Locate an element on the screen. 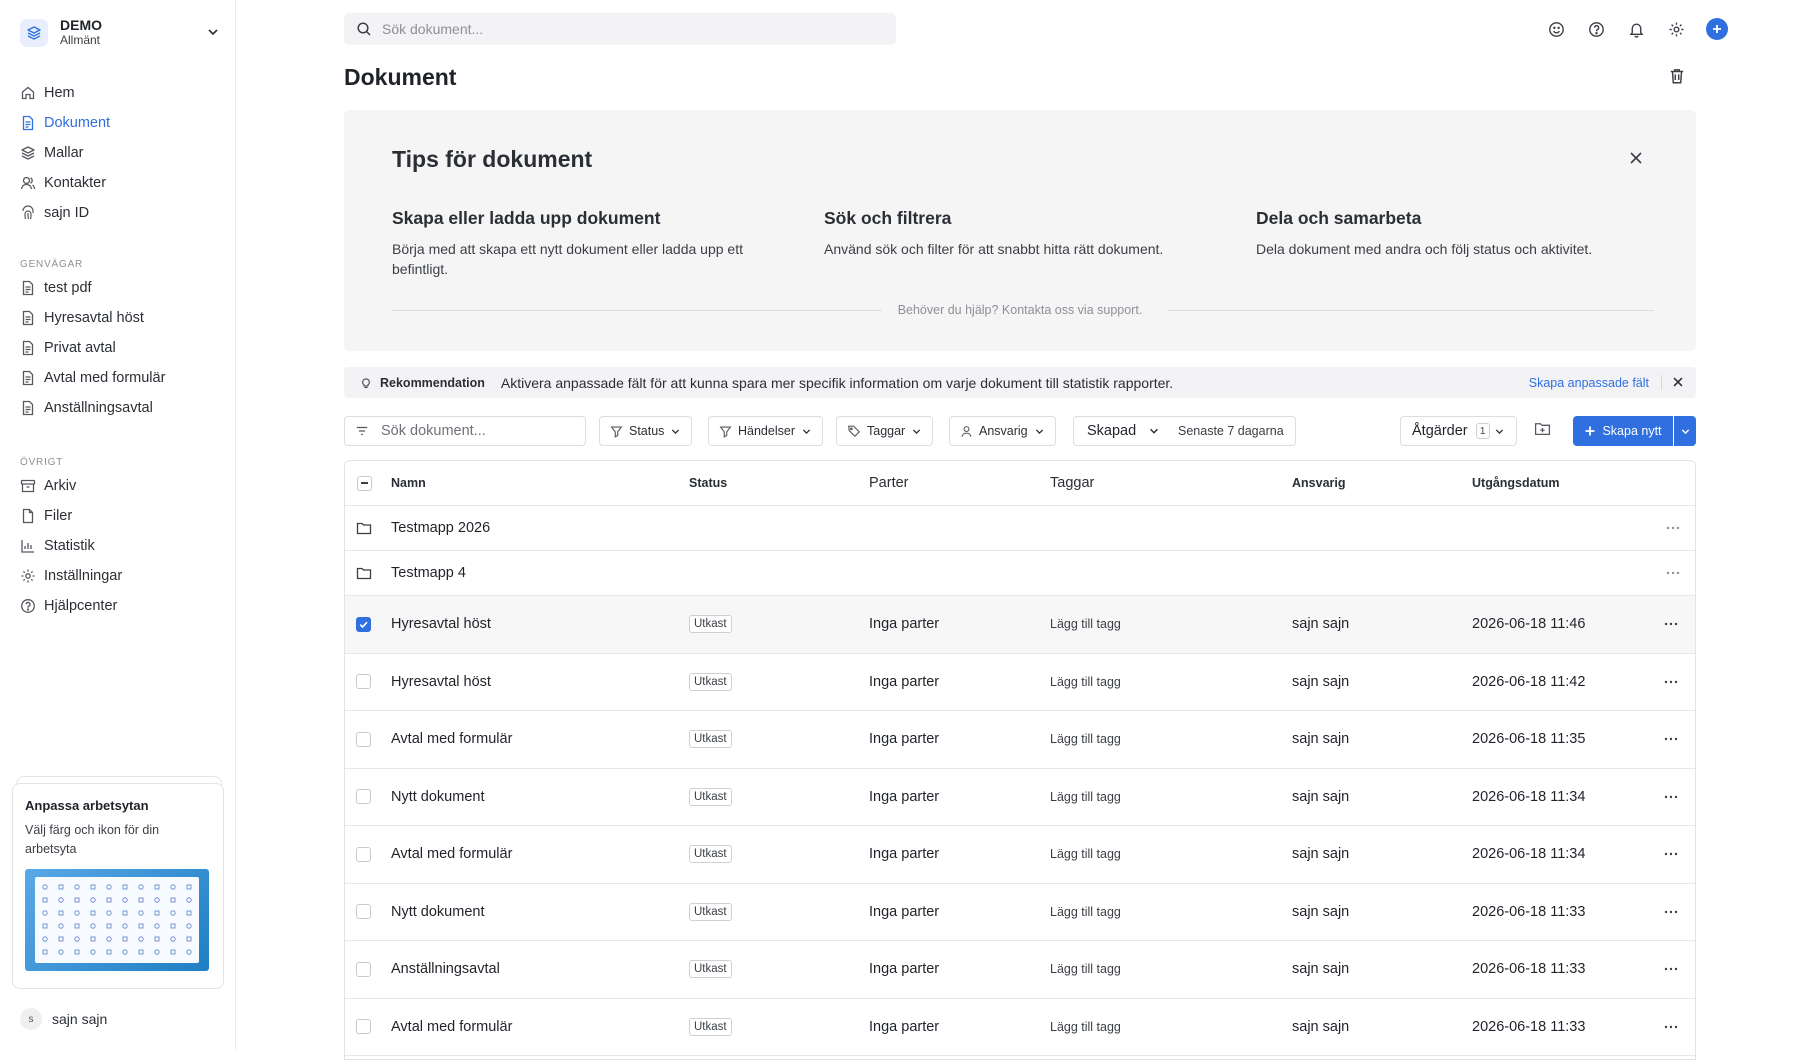 Image resolution: width=1800 pixels, height=1060 pixels. column-header-parties: Parter is located at coordinates (889, 483).